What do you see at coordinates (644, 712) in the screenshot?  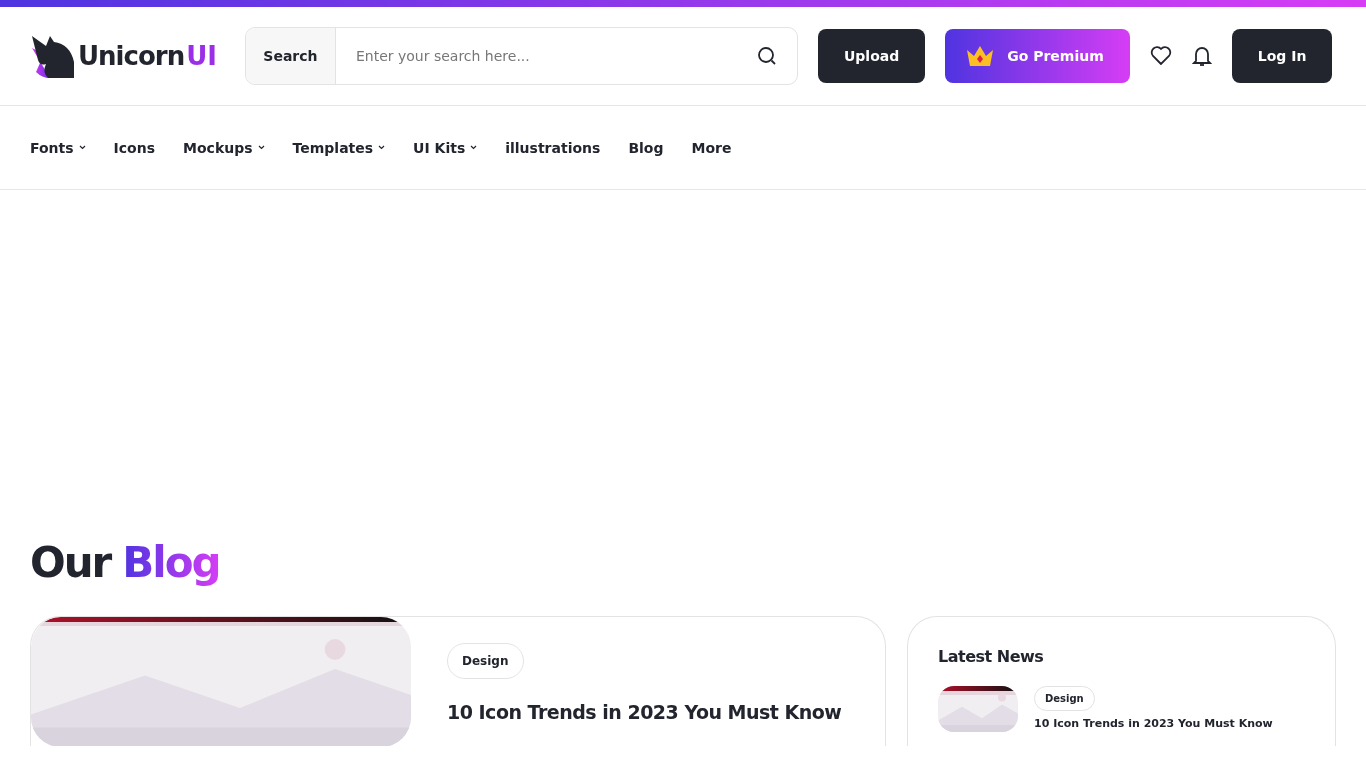 I see `post-title: 10 Icon Trends in 2023 You Must Know` at bounding box center [644, 712].